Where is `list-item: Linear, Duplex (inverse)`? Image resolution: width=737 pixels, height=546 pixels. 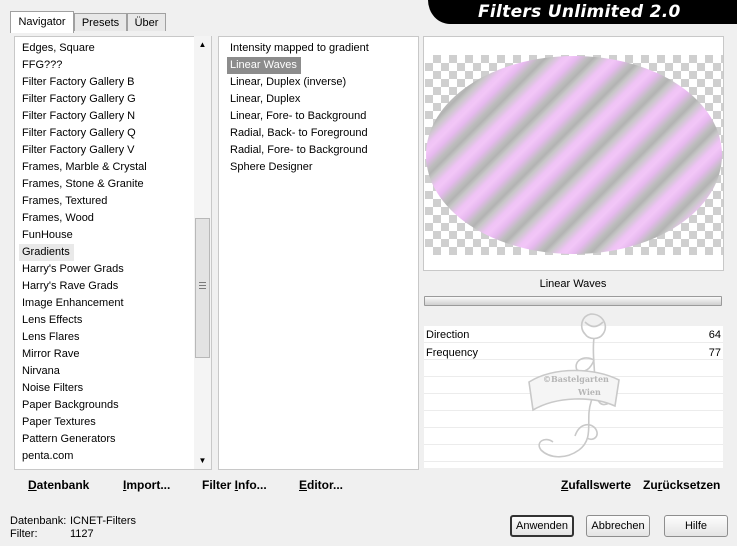
list-item: Linear, Duplex (inverse) is located at coordinates (322, 82).